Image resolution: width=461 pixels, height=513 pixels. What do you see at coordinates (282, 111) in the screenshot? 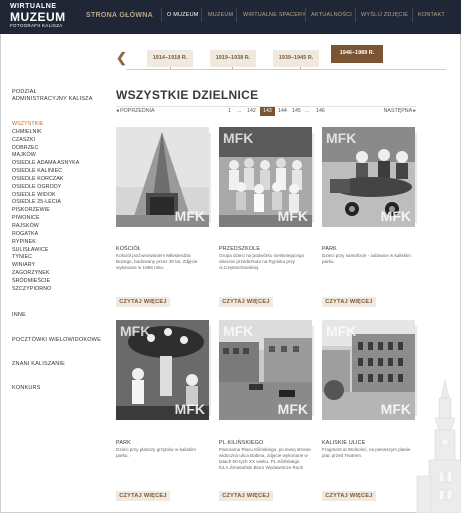
I see `pager-page: 144` at bounding box center [282, 111].